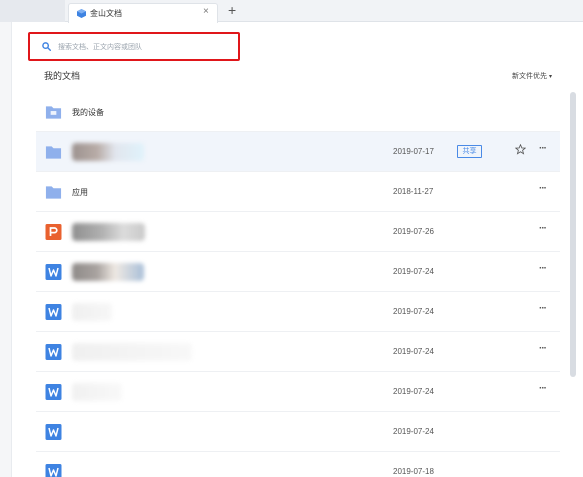 The image size is (583, 477). I want to click on file-date: 2019-07-17, so click(413, 151).